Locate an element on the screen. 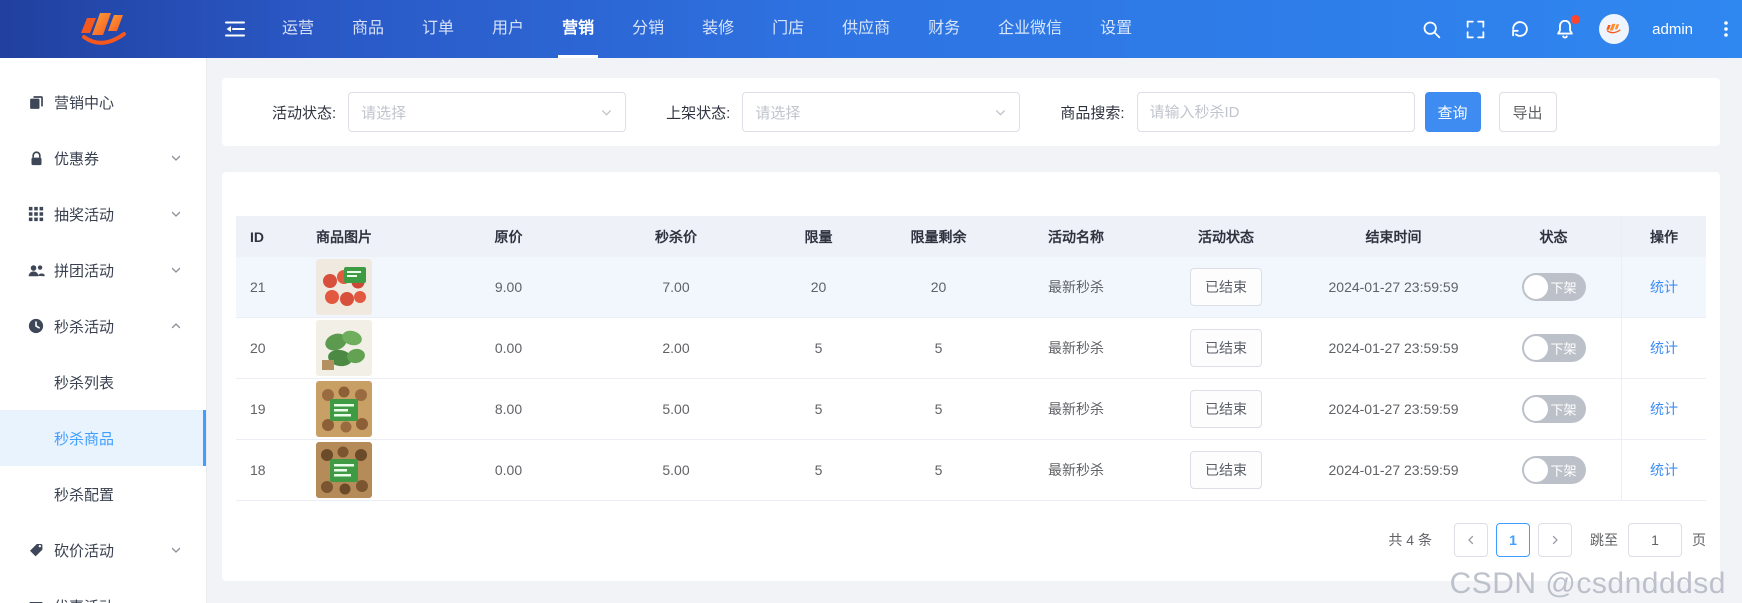  sidebar-item-bargain: 砍价活动 is located at coordinates (103, 550).